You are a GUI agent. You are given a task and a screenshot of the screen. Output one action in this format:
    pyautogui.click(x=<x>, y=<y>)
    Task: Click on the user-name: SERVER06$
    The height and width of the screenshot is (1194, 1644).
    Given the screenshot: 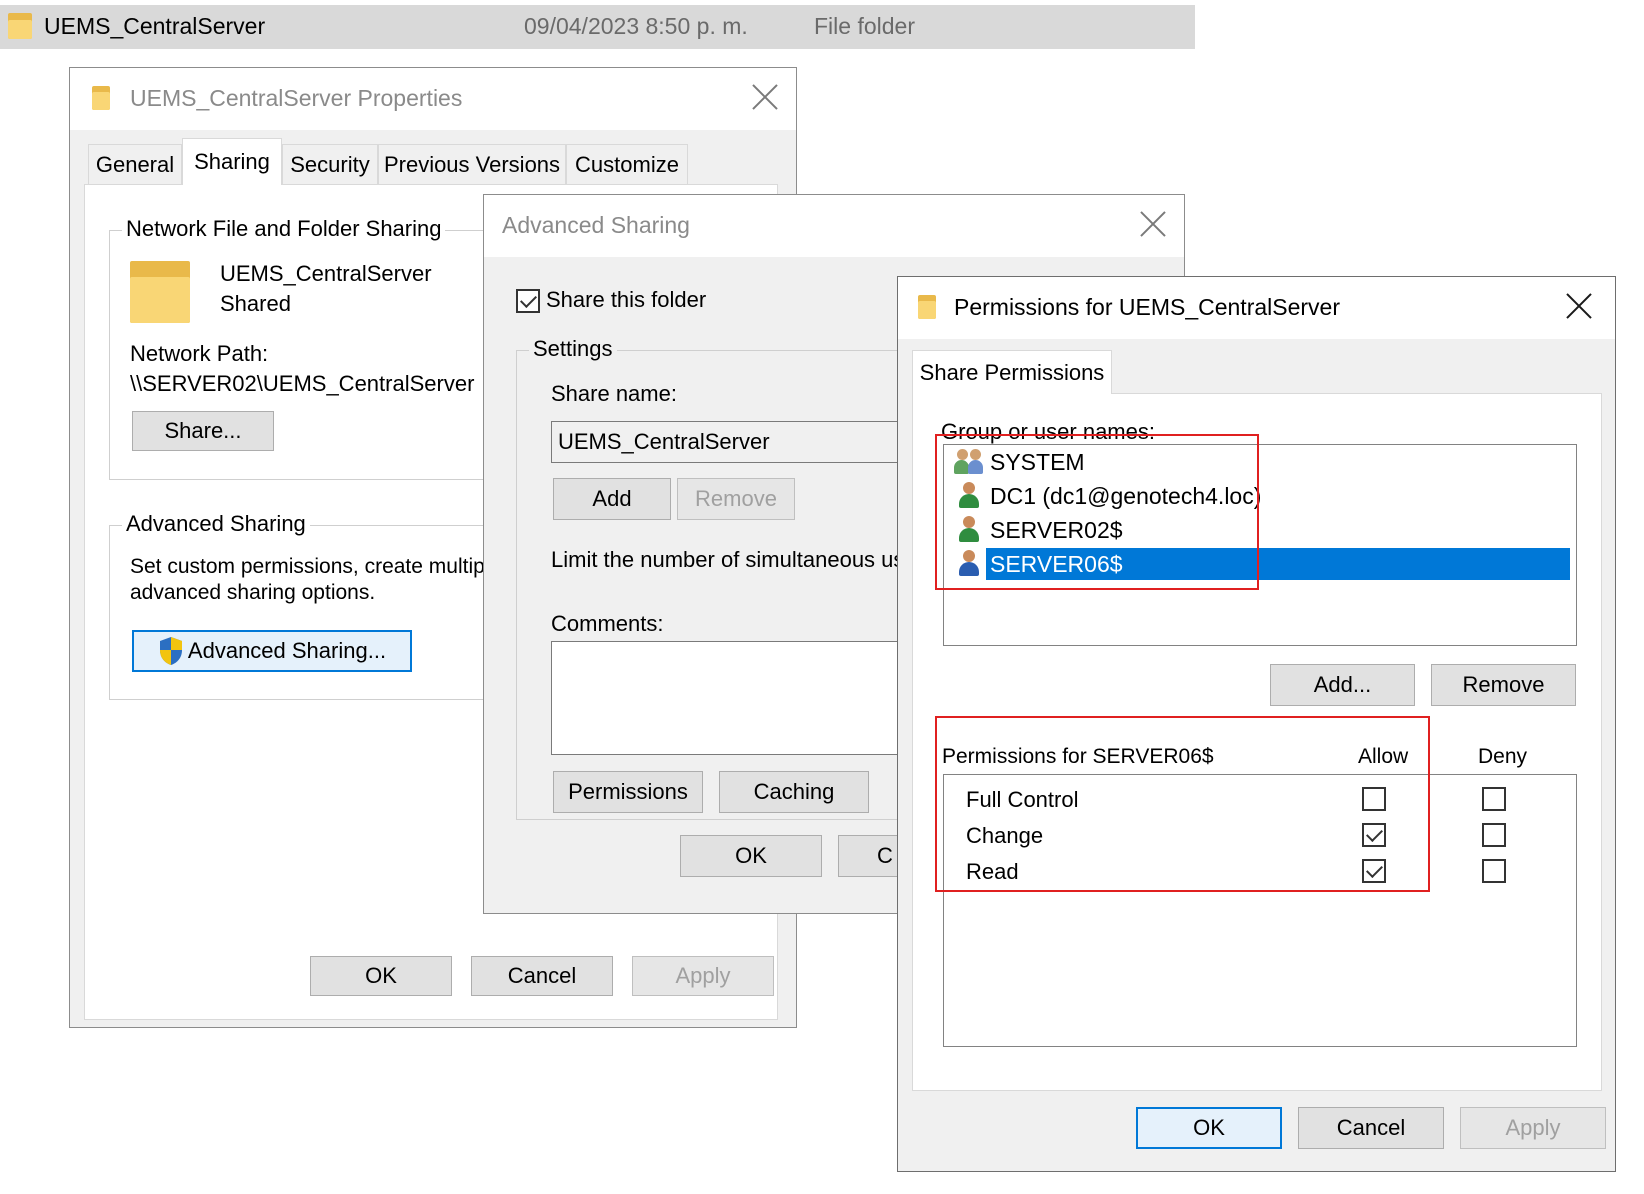 What is the action you would take?
    pyautogui.click(x=1056, y=564)
    